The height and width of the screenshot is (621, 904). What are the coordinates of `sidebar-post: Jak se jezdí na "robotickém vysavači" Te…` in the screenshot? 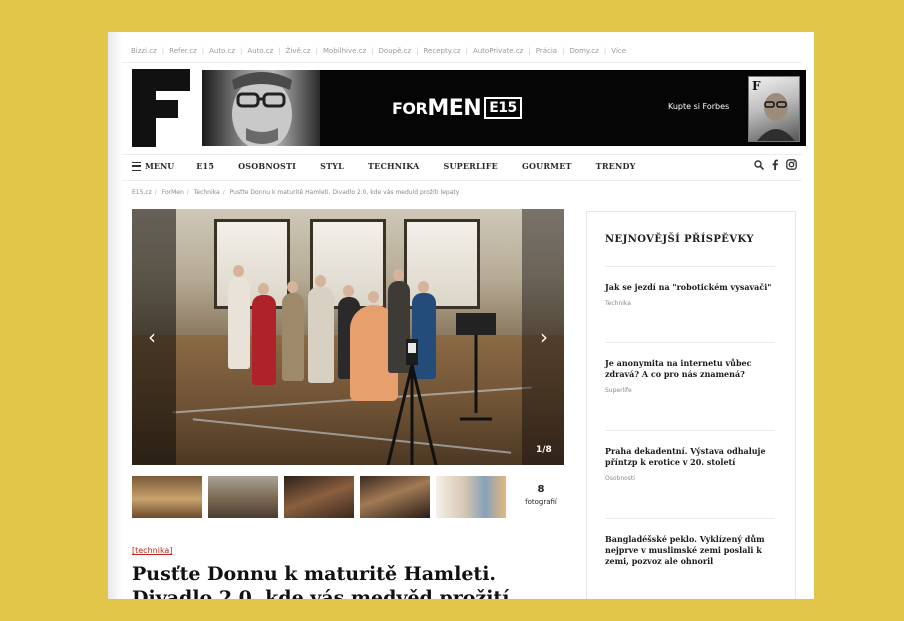 It's located at (690, 294).